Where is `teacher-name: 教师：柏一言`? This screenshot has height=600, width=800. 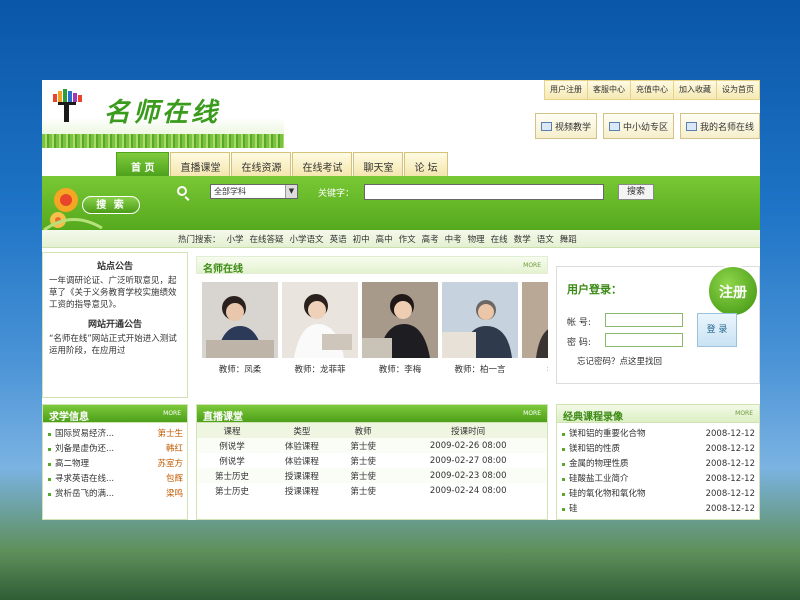 teacher-name: 教师：柏一言 is located at coordinates (480, 369).